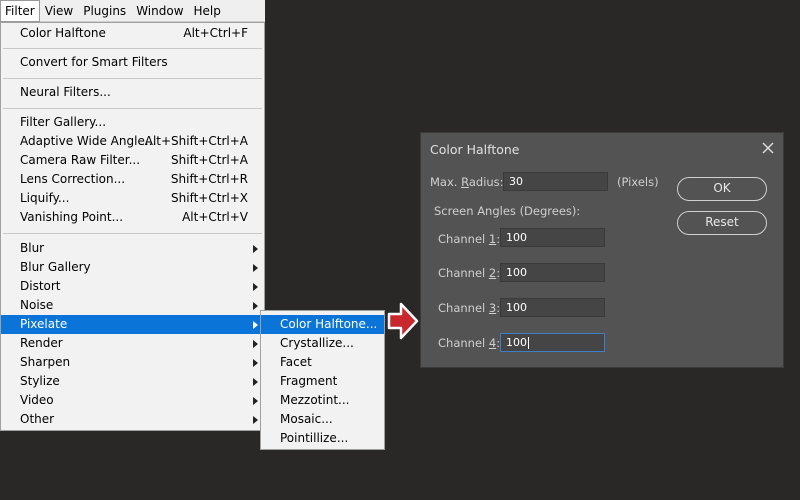 Image resolution: width=800 pixels, height=500 pixels. Describe the element at coordinates (207, 11) in the screenshot. I see `menu-help: Help` at that location.